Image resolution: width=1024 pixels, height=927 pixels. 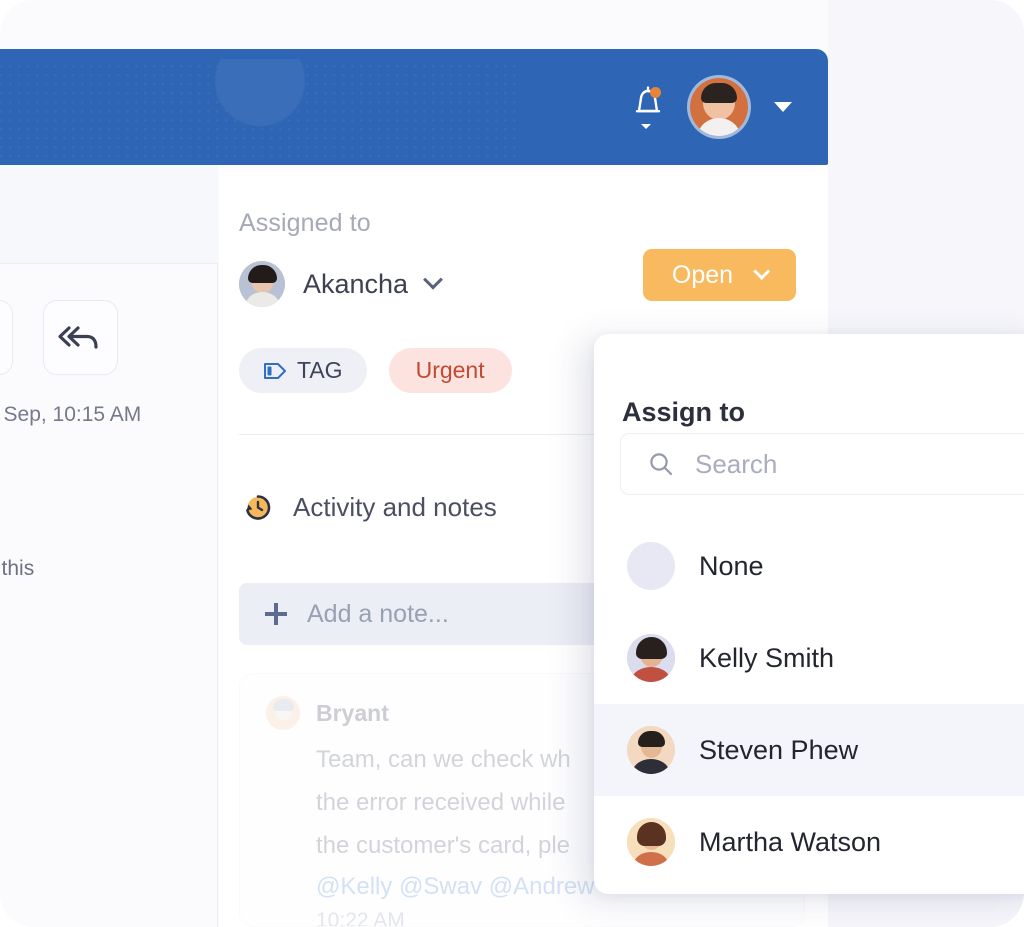 What do you see at coordinates (719, 107) in the screenshot?
I see `profile-avatar` at bounding box center [719, 107].